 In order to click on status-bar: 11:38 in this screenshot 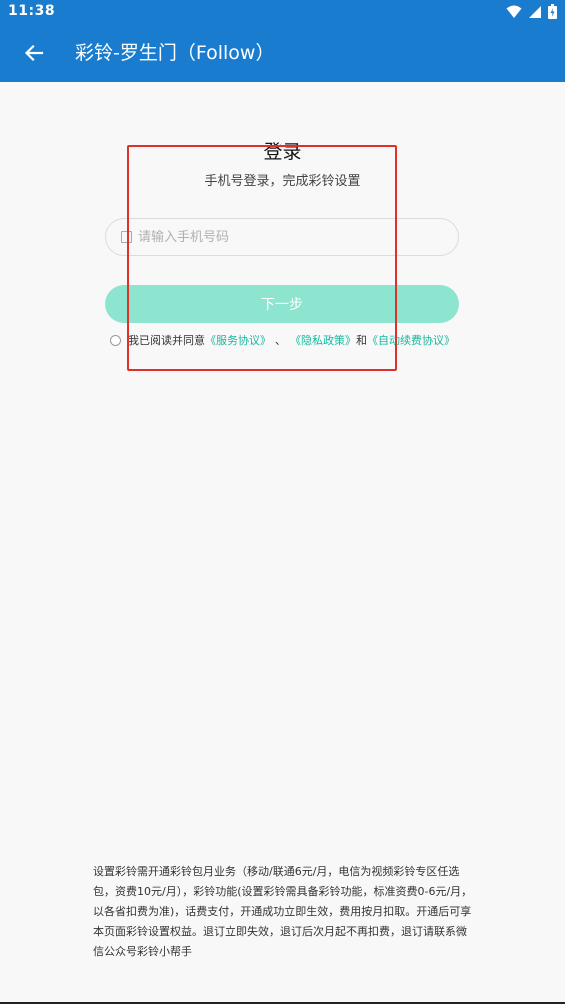, I will do `click(282, 12)`.